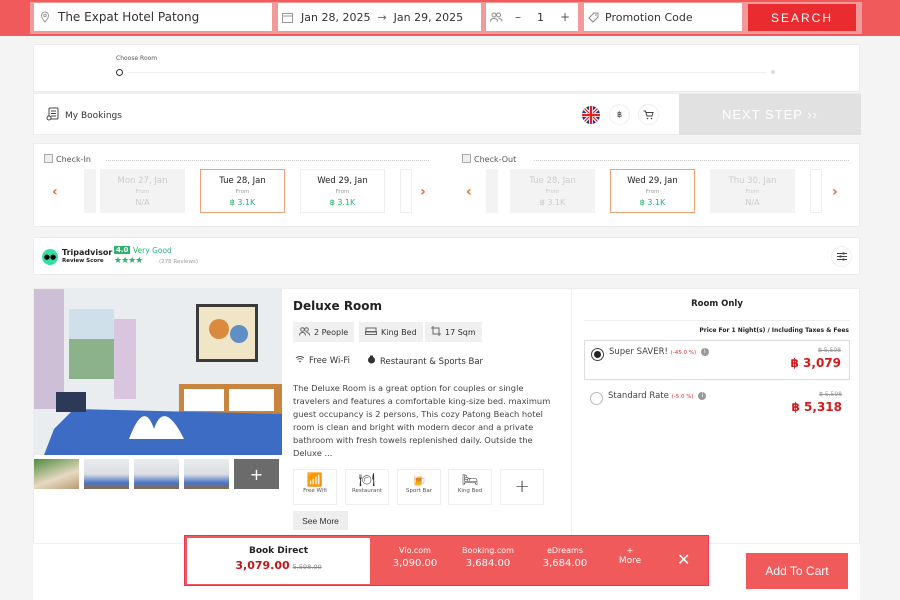  I want to click on star-rating-icon: ★★★★, so click(128, 261).